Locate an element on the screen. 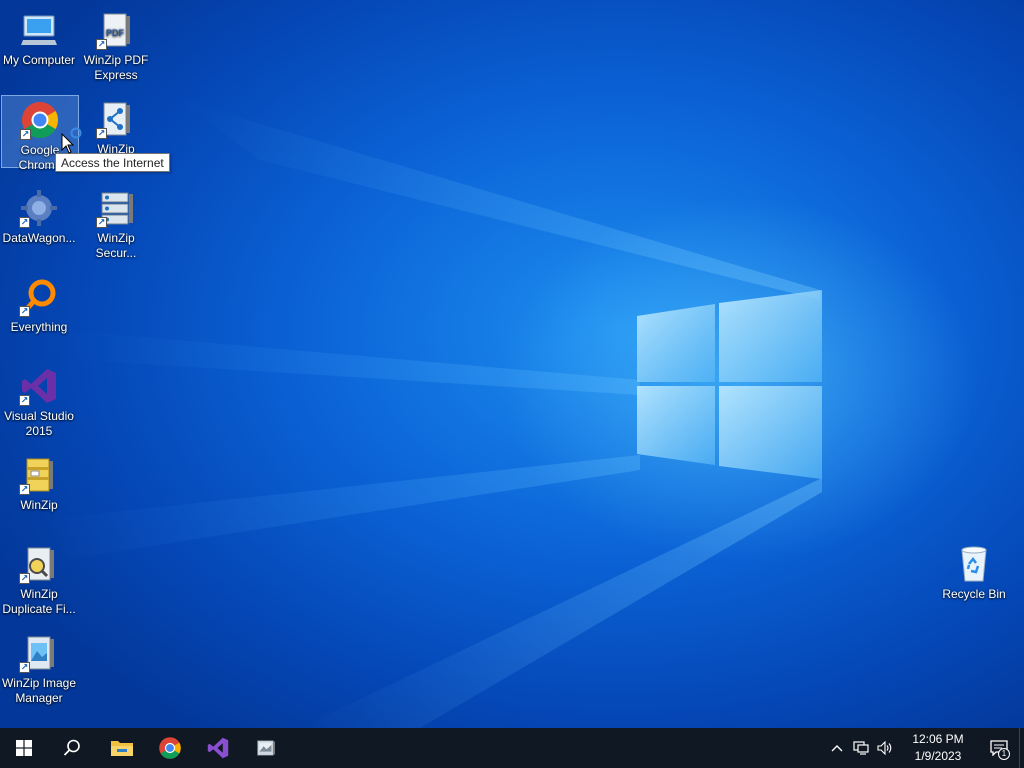  desktop-icon-label: Visual Studio 2015 is located at coordinates (39, 423).